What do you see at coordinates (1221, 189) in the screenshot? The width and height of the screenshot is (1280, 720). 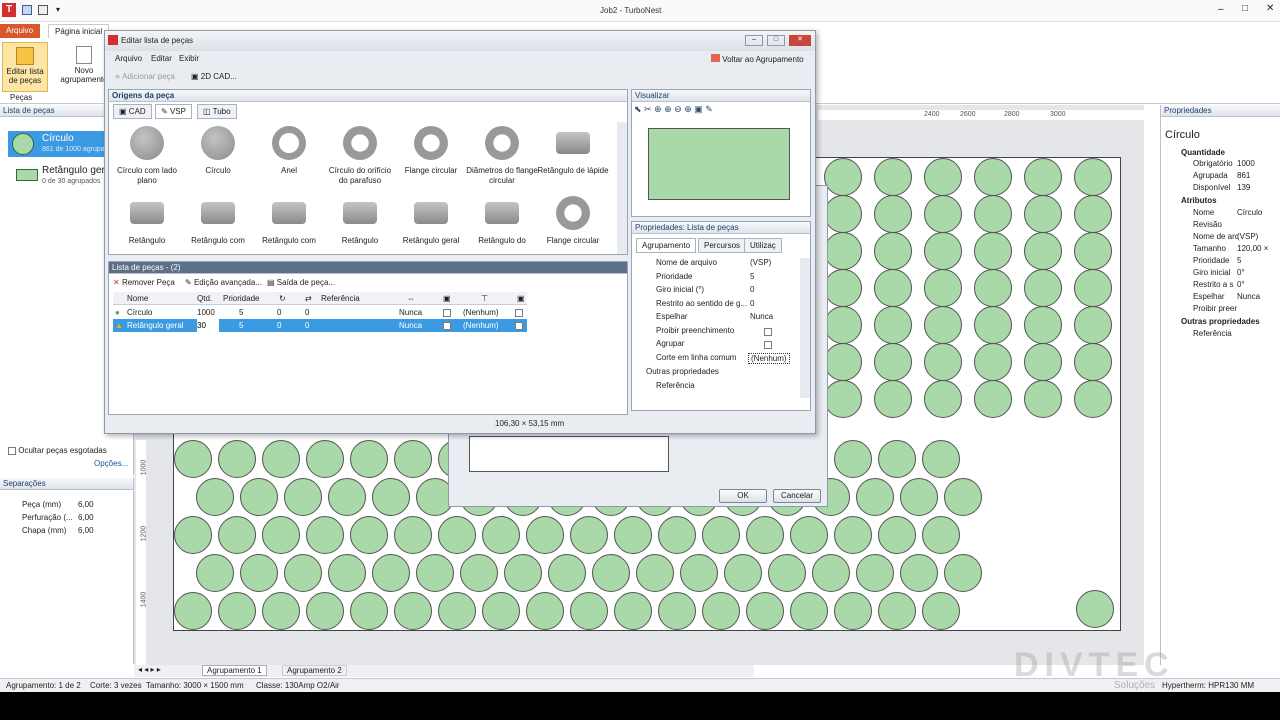 I see `property-row: Disponível 139` at bounding box center [1221, 189].